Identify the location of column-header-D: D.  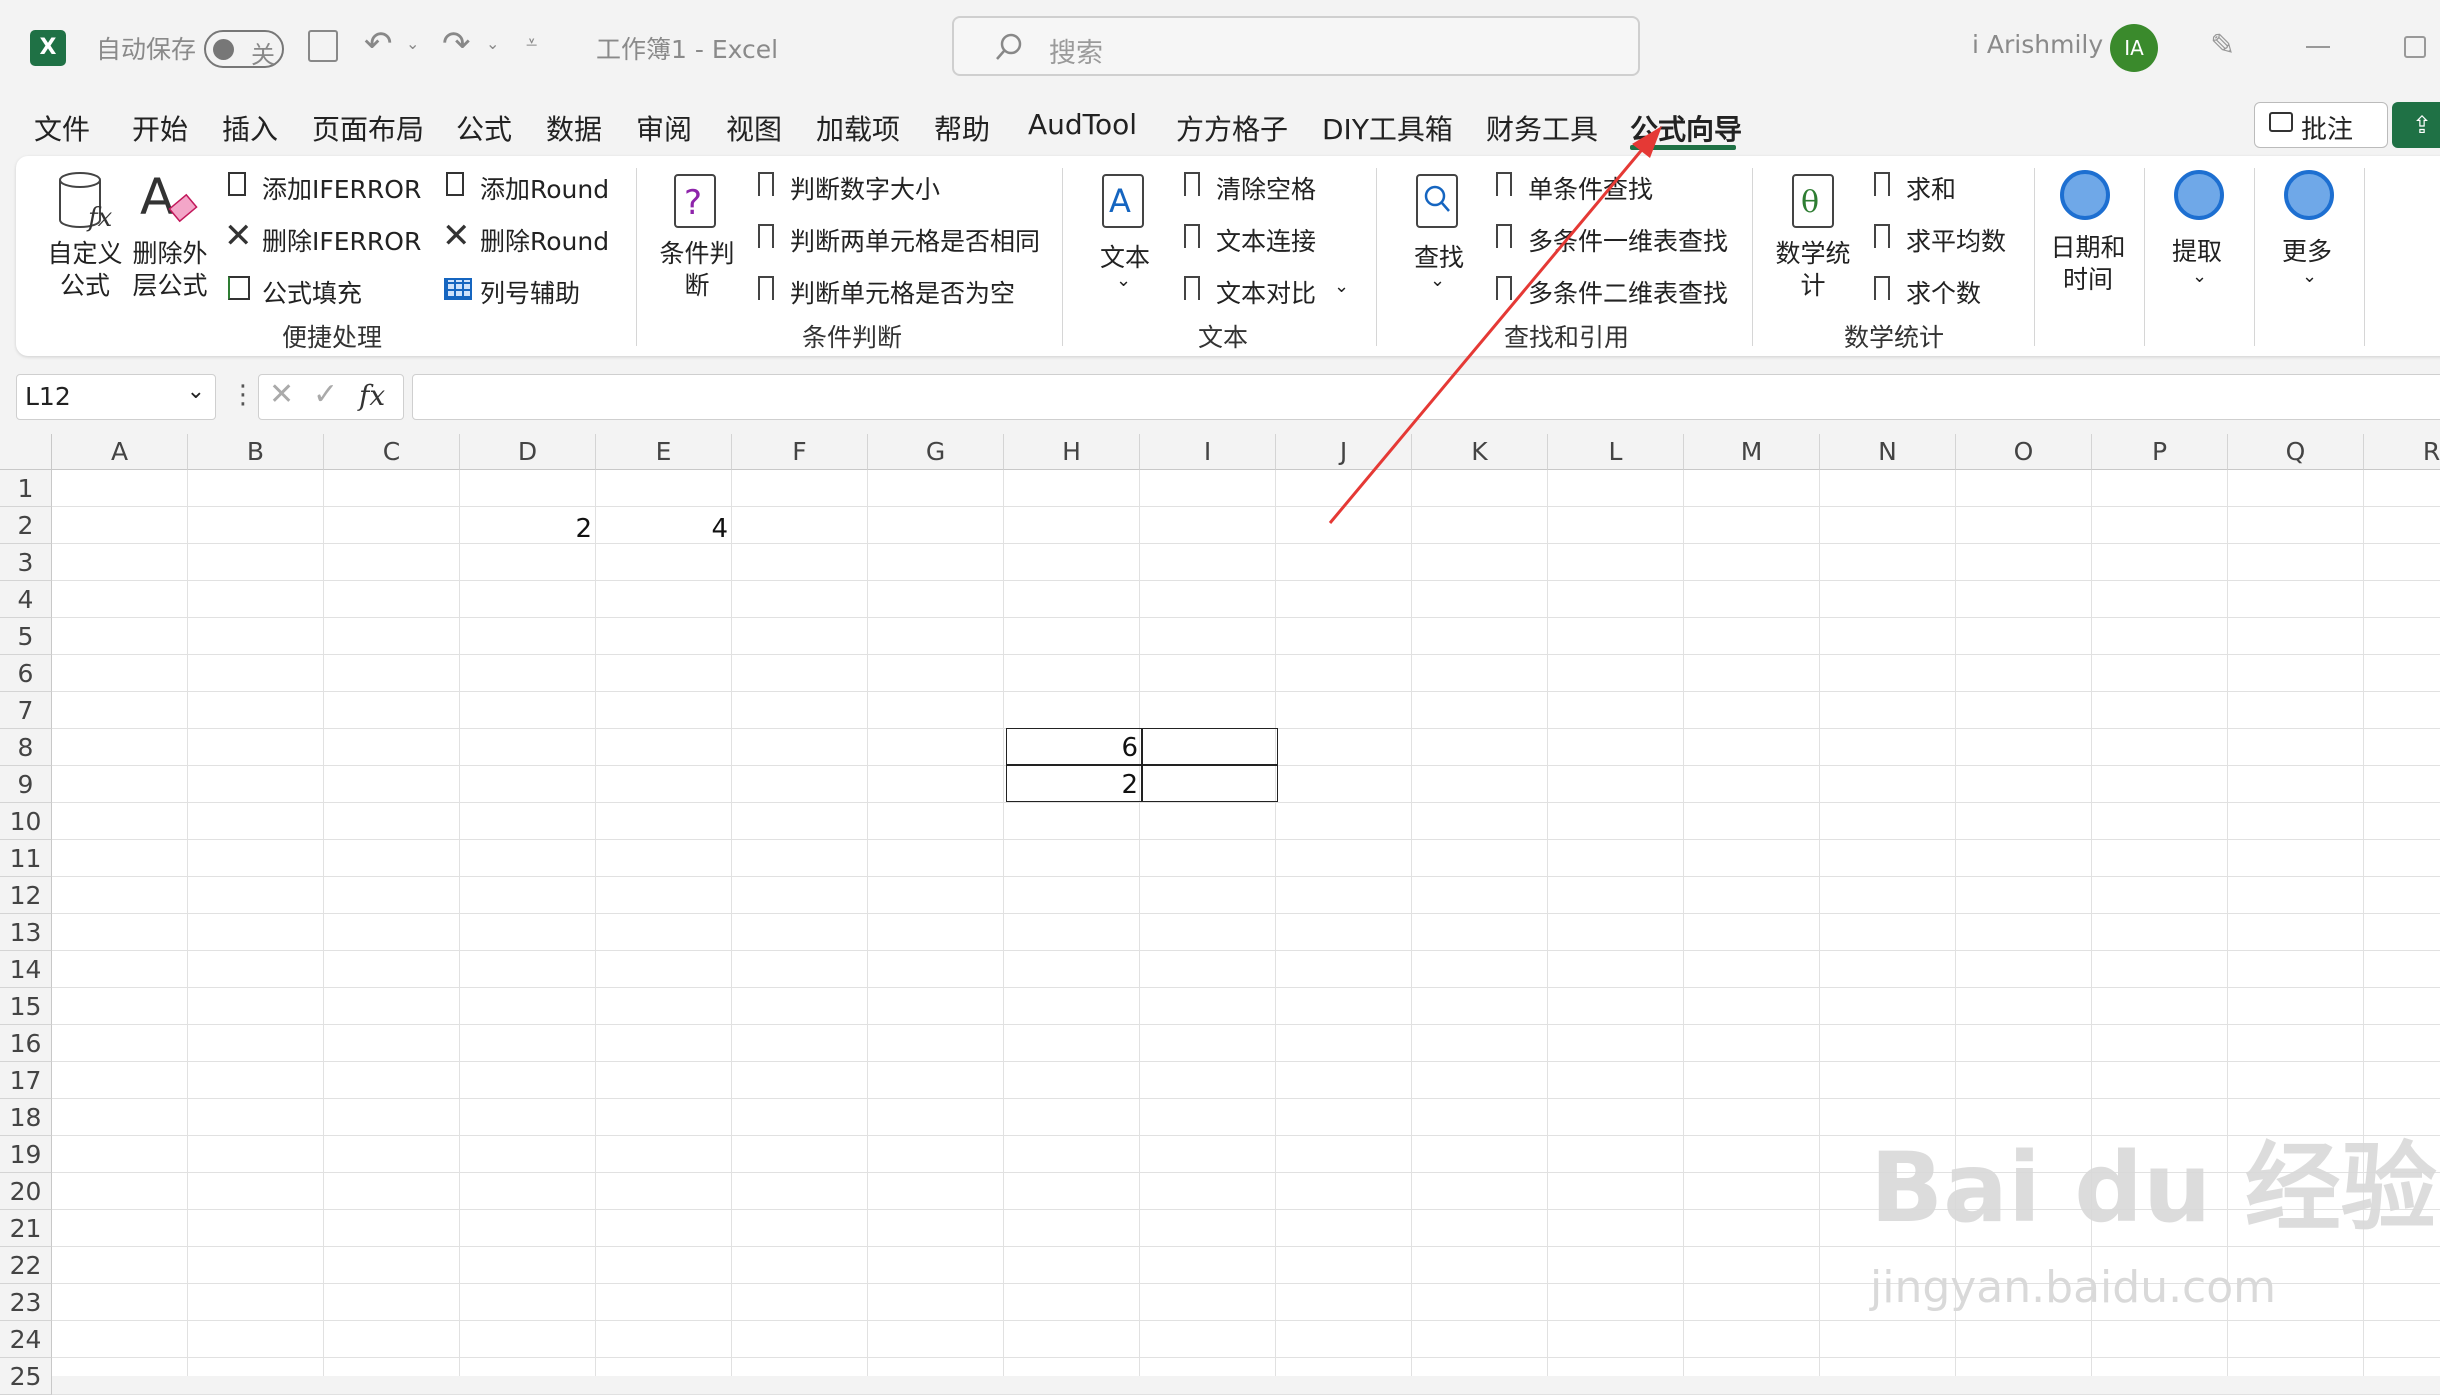
(528, 452).